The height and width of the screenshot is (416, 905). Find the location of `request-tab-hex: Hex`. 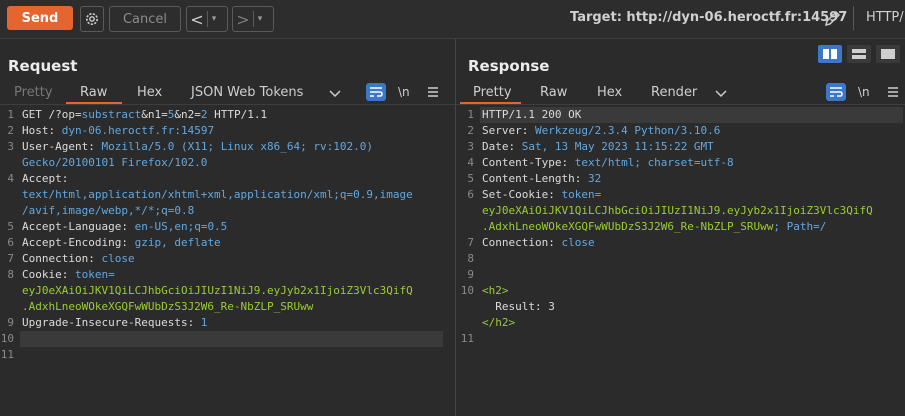

request-tab-hex: Hex is located at coordinates (149, 92).